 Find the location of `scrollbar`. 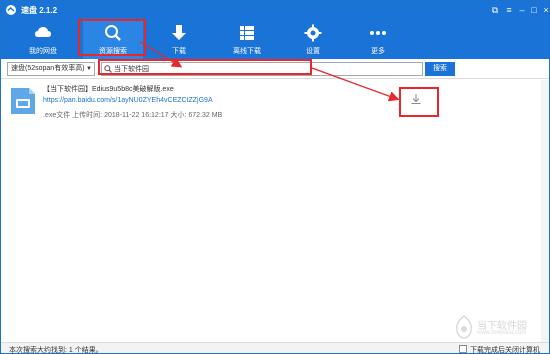

scrollbar is located at coordinates (545, 211).